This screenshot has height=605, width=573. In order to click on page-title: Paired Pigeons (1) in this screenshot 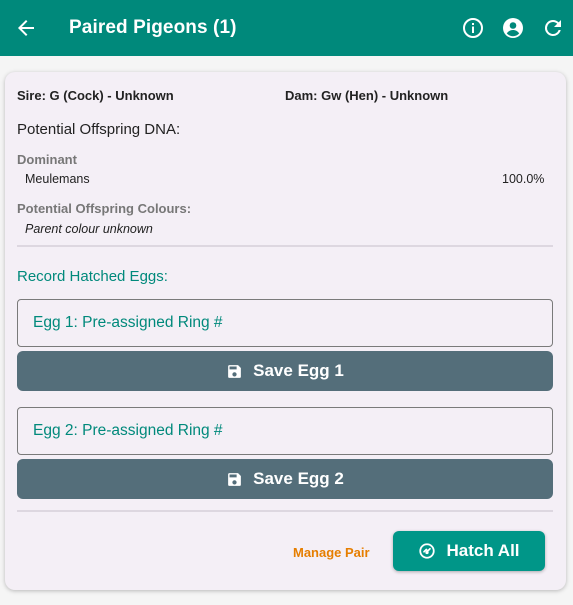, I will do `click(153, 27)`.